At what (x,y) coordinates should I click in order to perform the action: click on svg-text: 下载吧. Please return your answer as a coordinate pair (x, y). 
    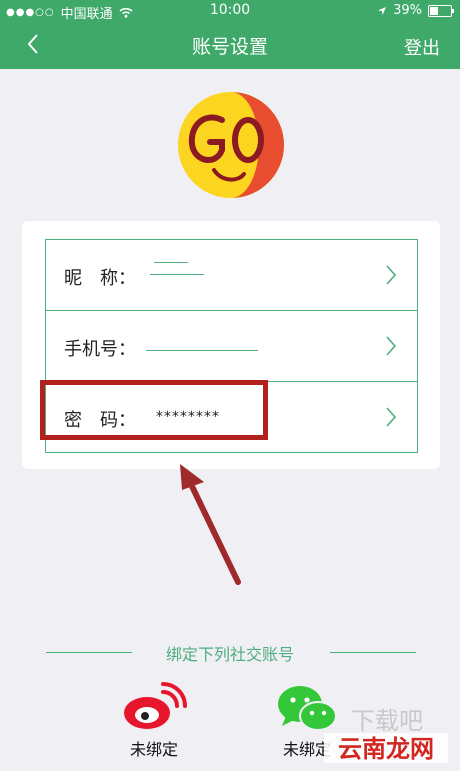
    Looking at the image, I should click on (387, 721).